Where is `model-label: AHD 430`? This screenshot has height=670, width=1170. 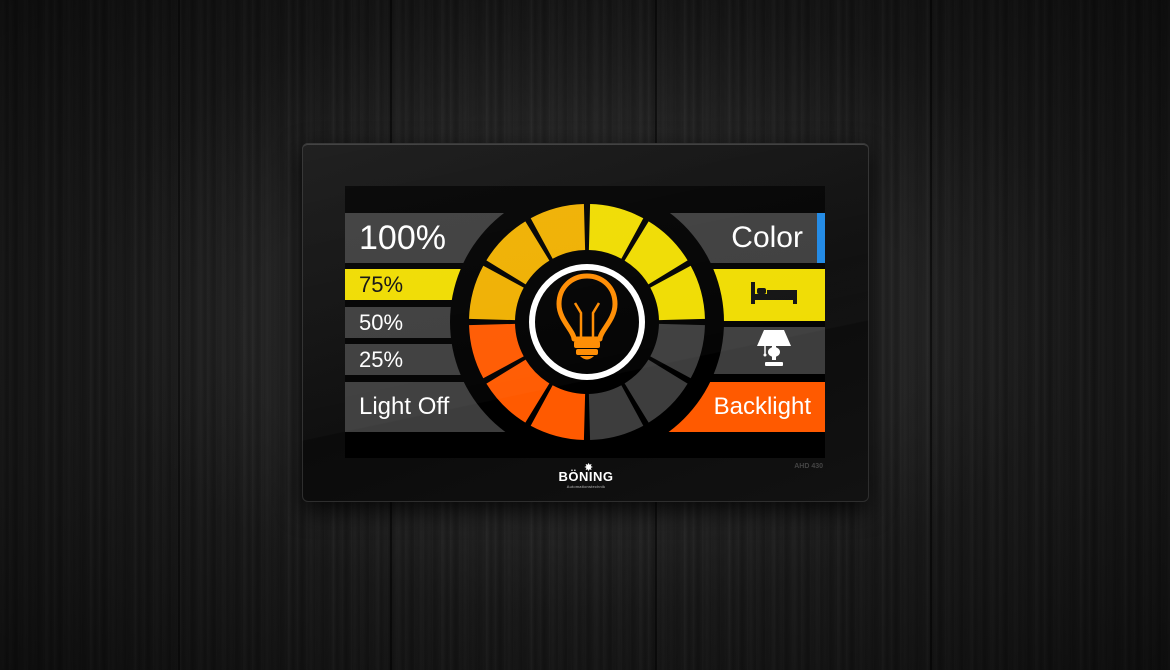 model-label: AHD 430 is located at coordinates (808, 466).